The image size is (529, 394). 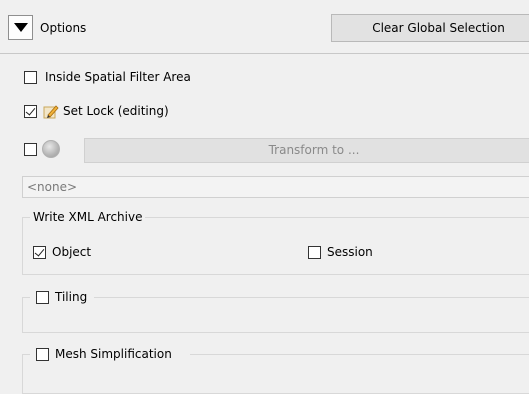 I want to click on write-xml-archive-group, so click(x=275, y=246).